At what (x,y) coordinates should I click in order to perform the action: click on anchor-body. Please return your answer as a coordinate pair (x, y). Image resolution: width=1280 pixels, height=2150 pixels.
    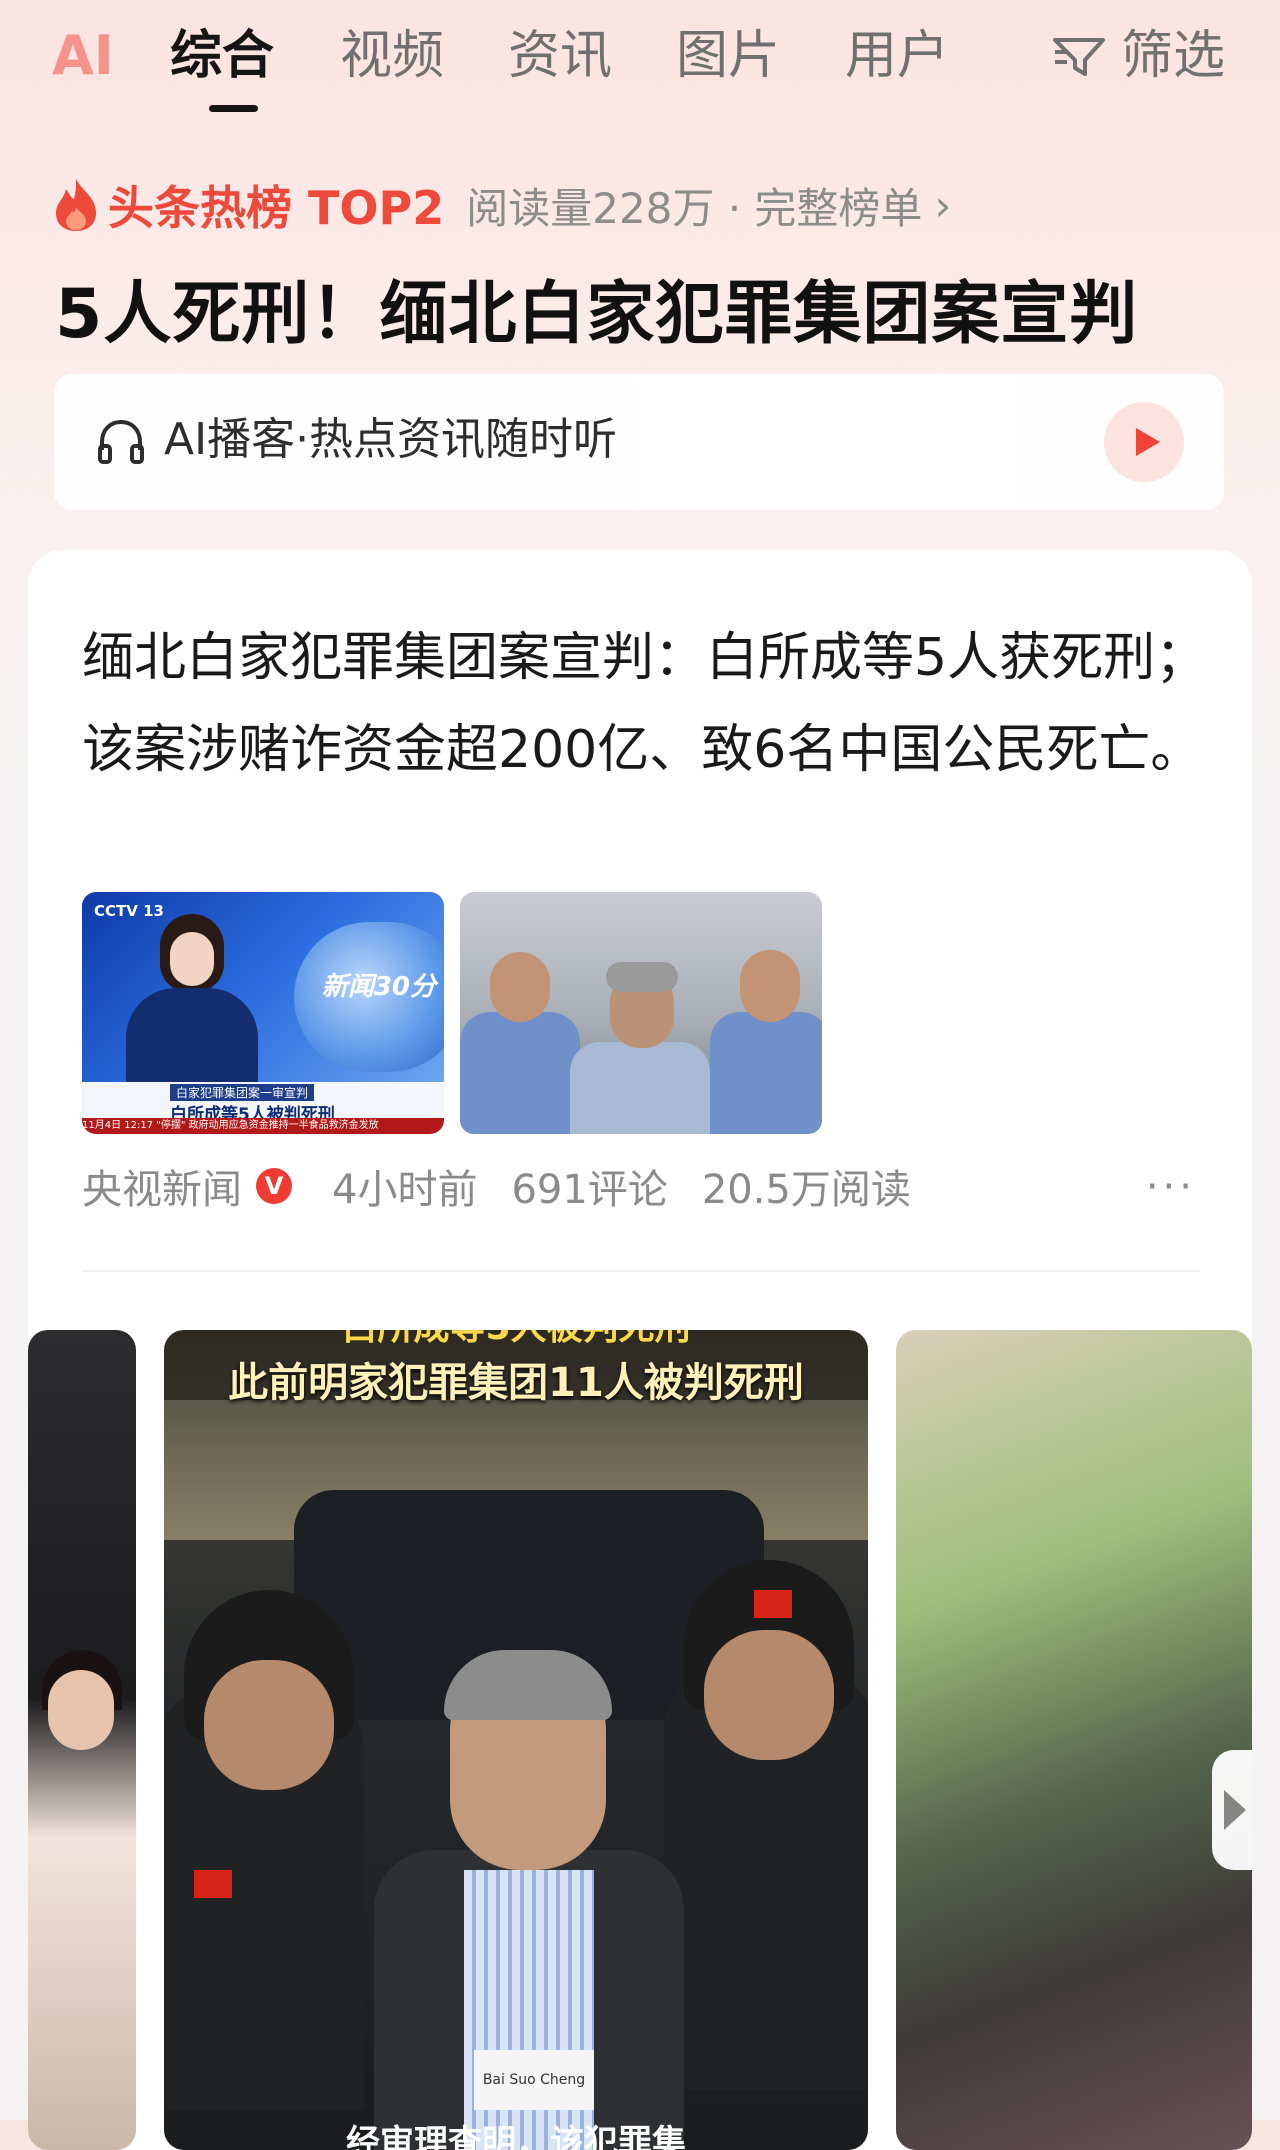
    Looking at the image, I should click on (192, 1036).